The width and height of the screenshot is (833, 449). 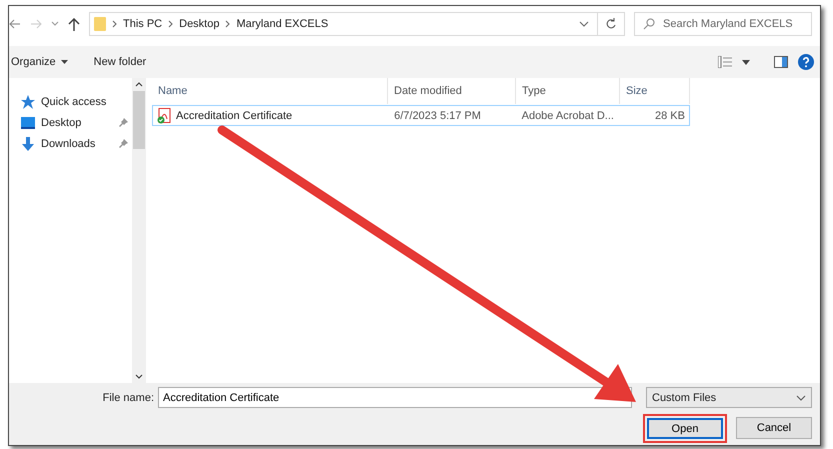 I want to click on new-folder-button: New folder, so click(x=120, y=62).